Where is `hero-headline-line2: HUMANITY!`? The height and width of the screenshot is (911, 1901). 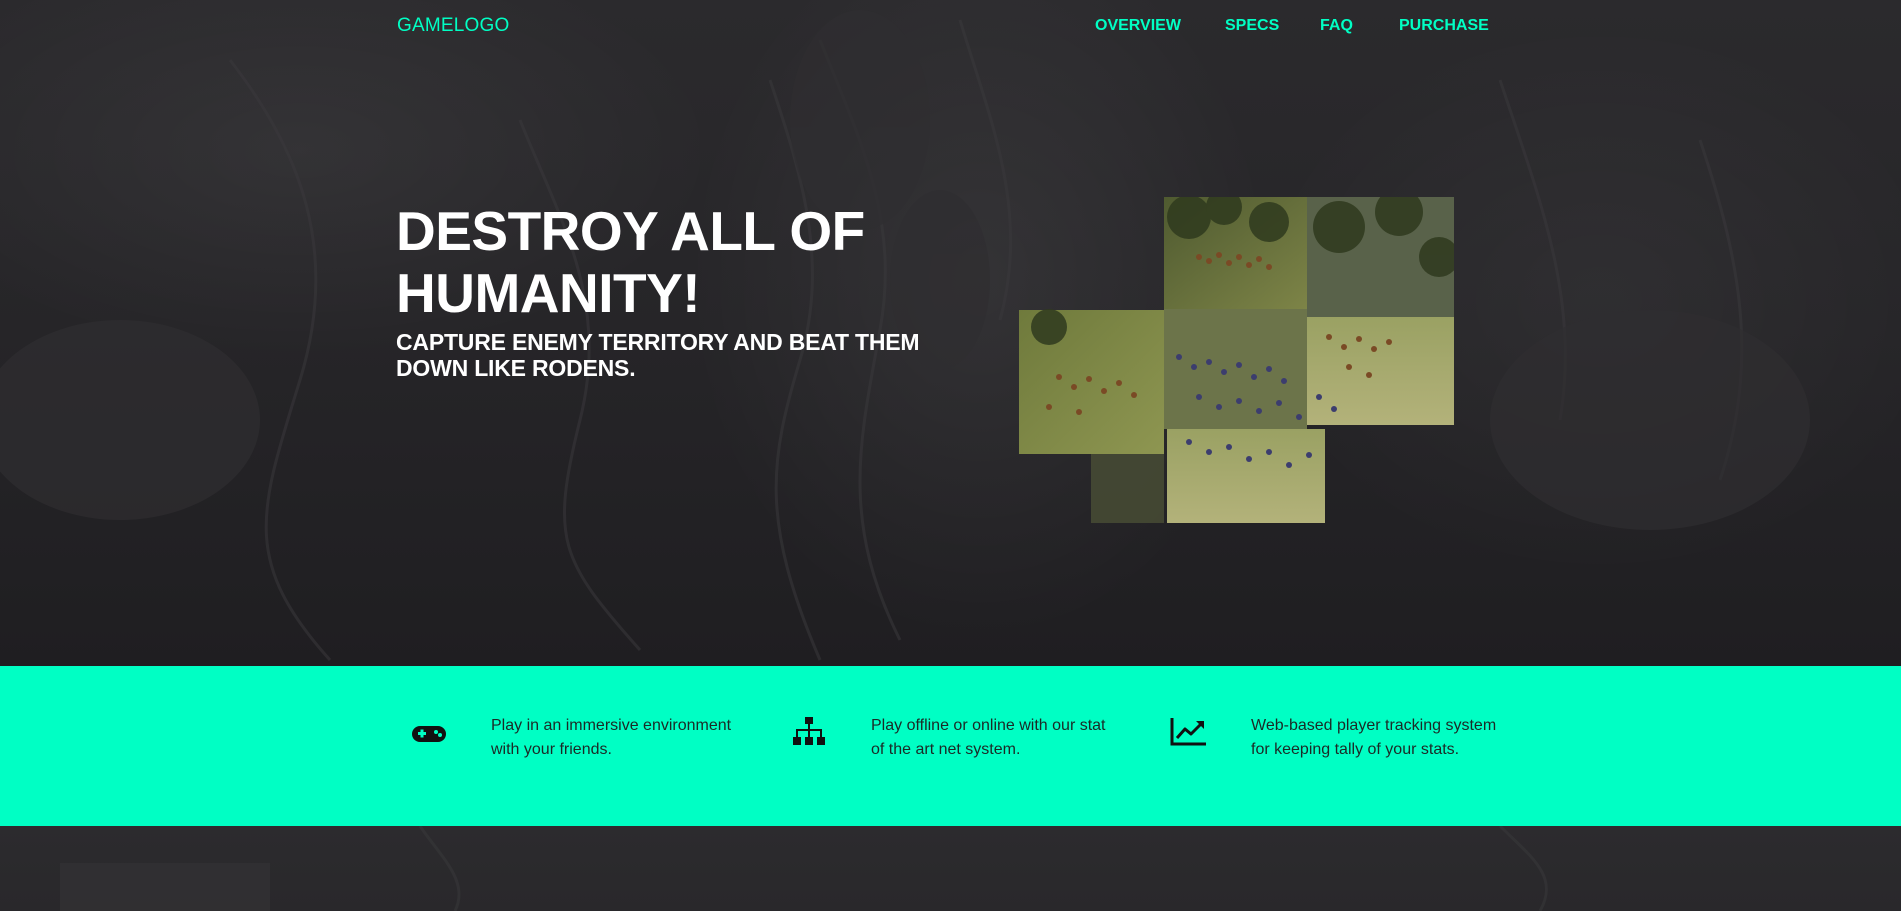 hero-headline-line2: HUMANITY! is located at coordinates (548, 293).